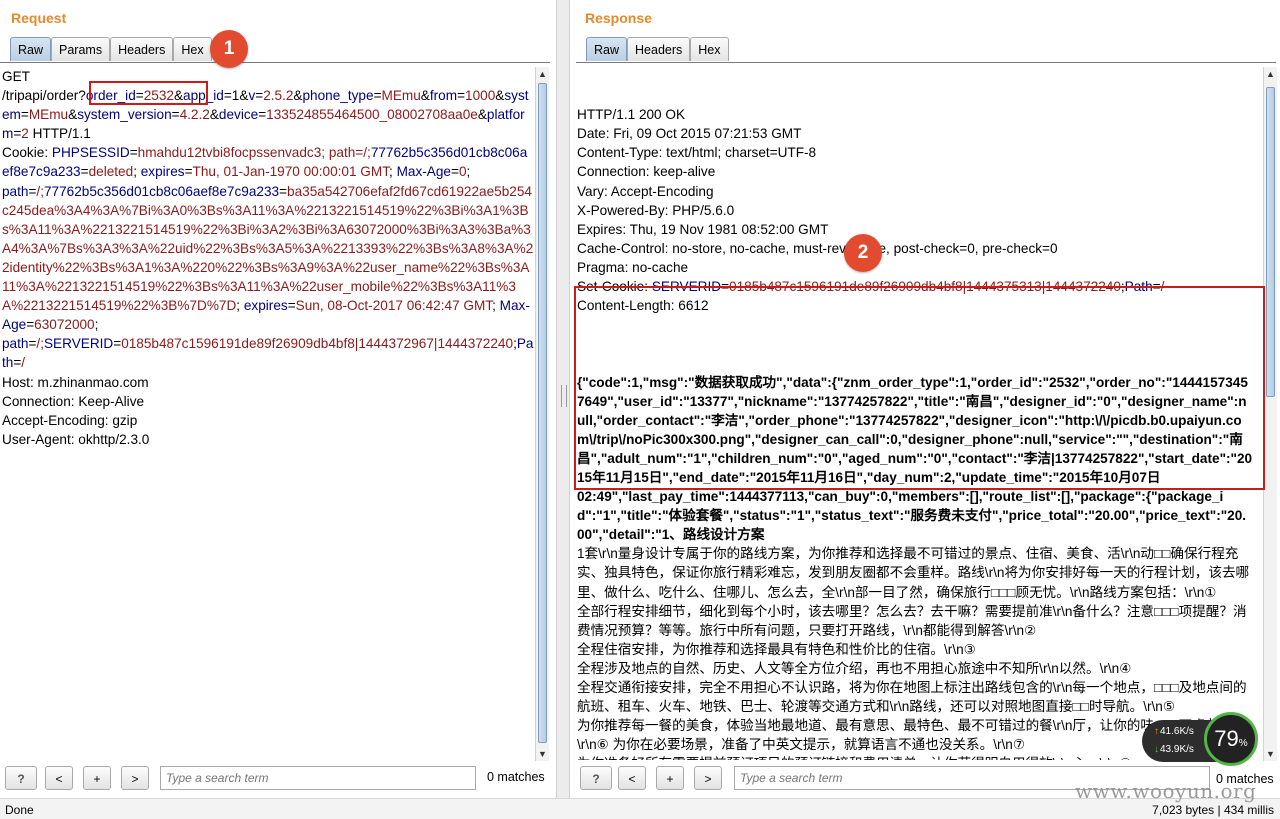  What do you see at coordinates (64, 325) in the screenshot?
I see `request-token: 63072000` at bounding box center [64, 325].